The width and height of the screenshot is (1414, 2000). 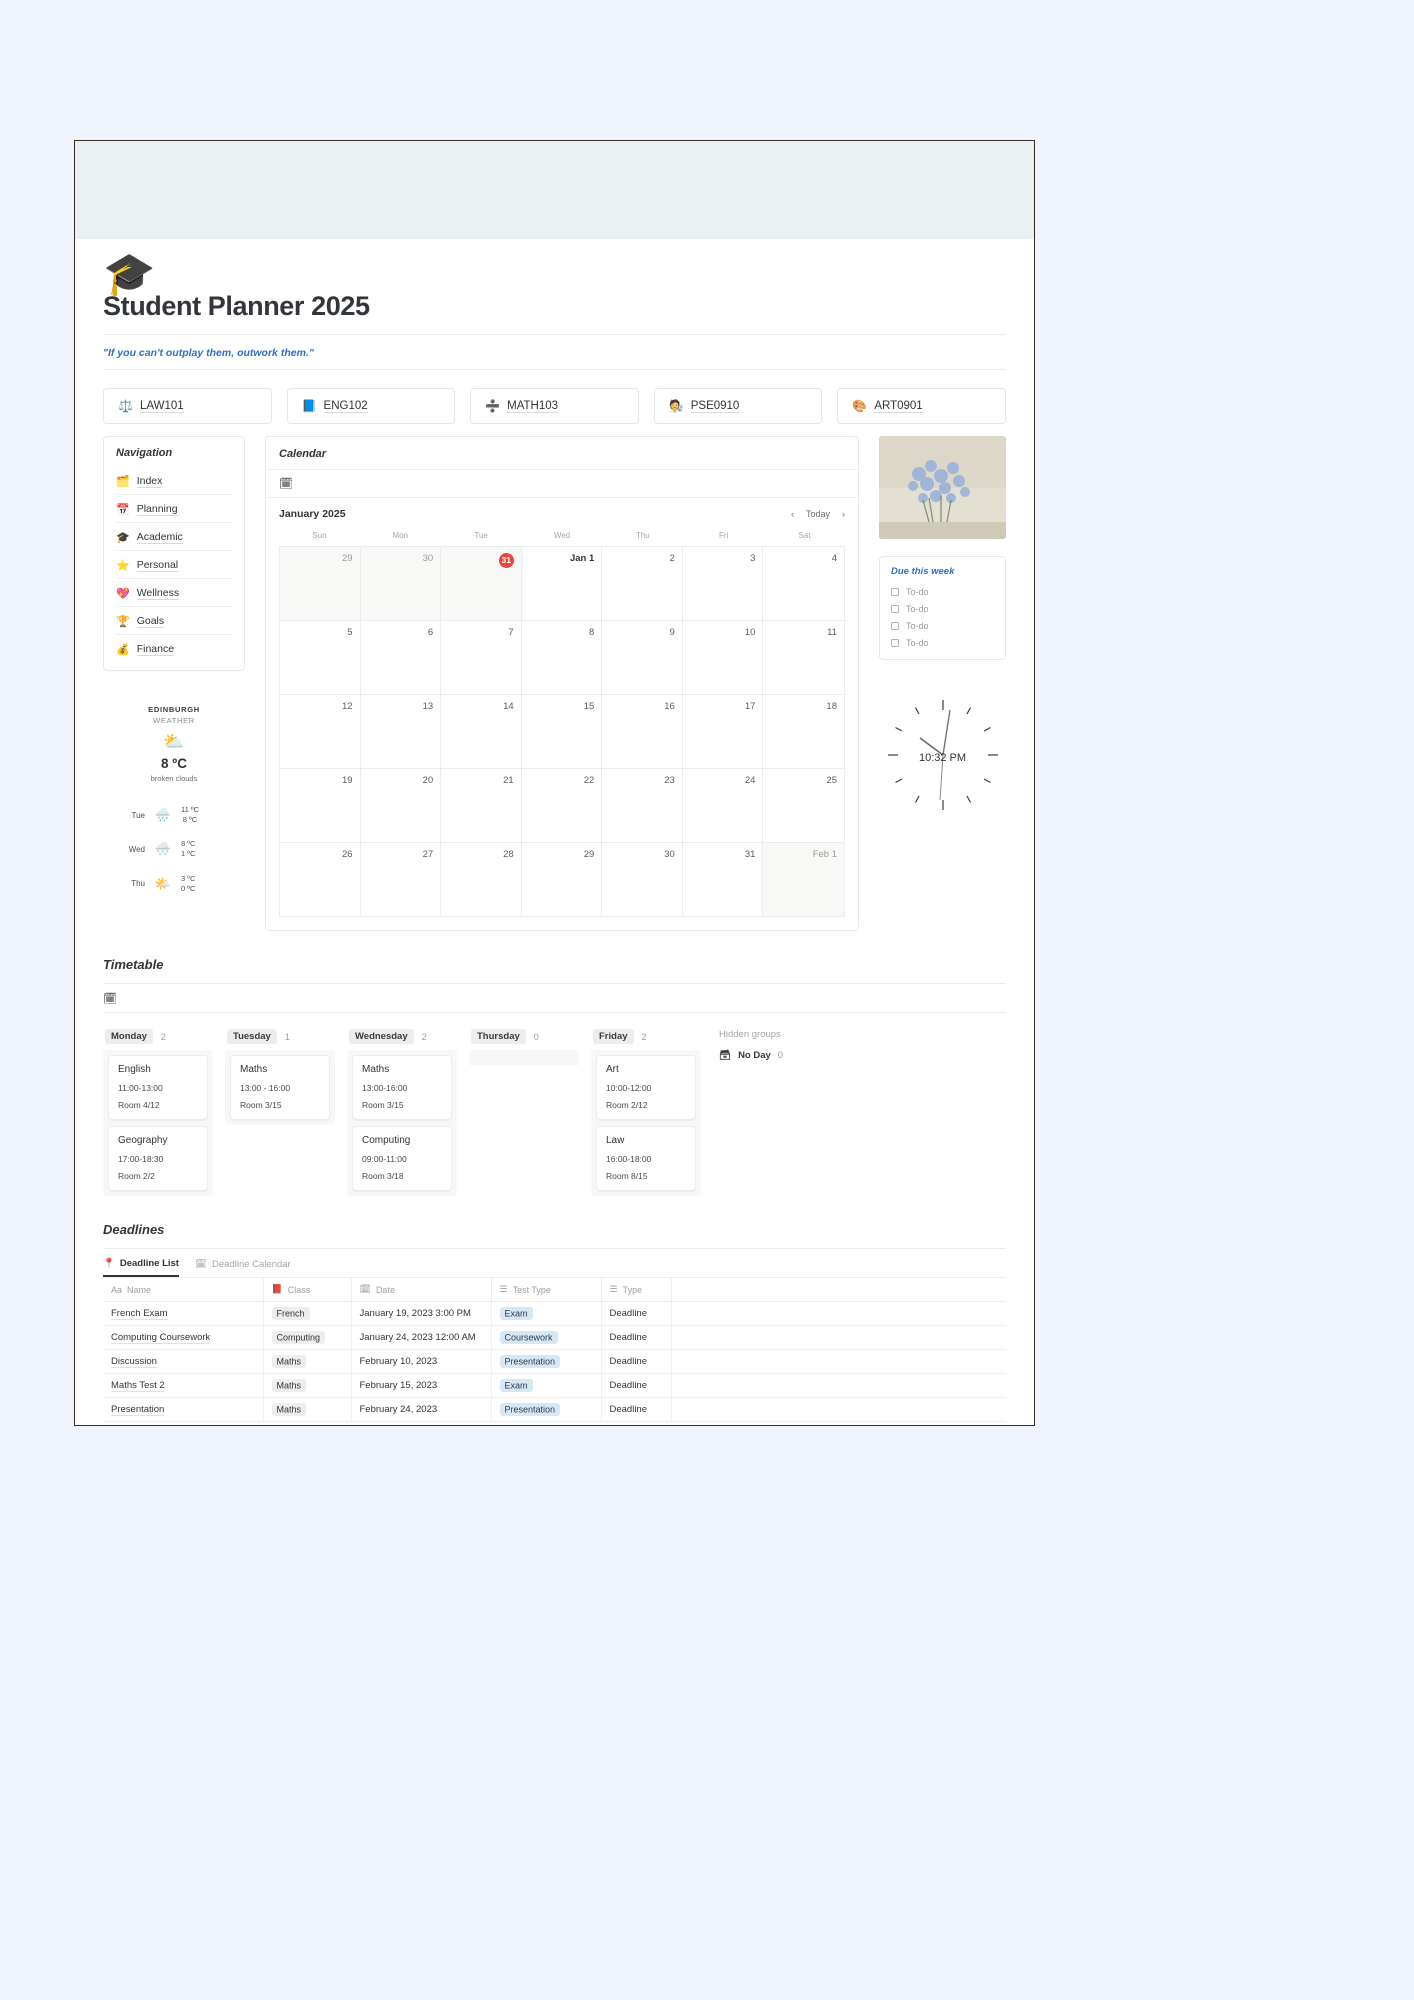 I want to click on timetable-view-toolbar: 🗓, so click(x=554, y=998).